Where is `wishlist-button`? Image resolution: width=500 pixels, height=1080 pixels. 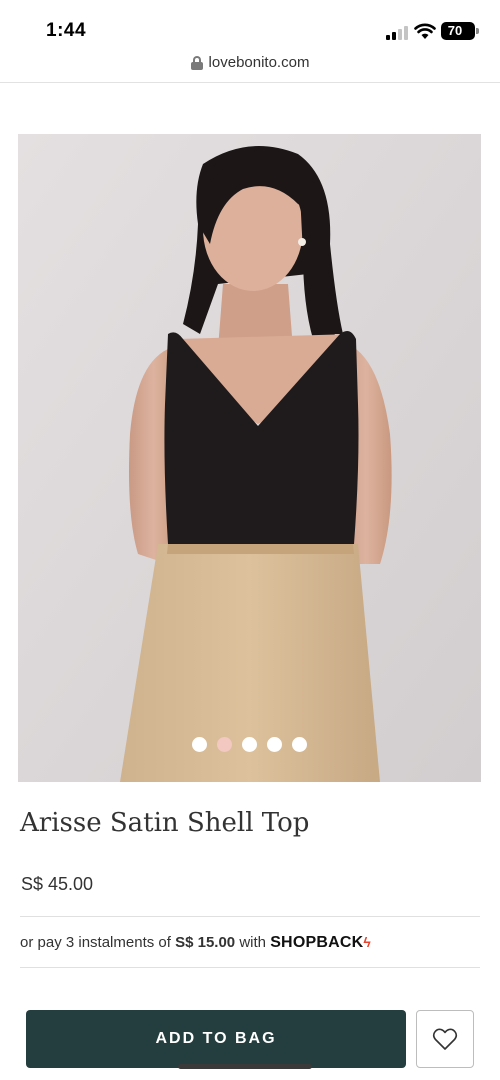 wishlist-button is located at coordinates (445, 1039).